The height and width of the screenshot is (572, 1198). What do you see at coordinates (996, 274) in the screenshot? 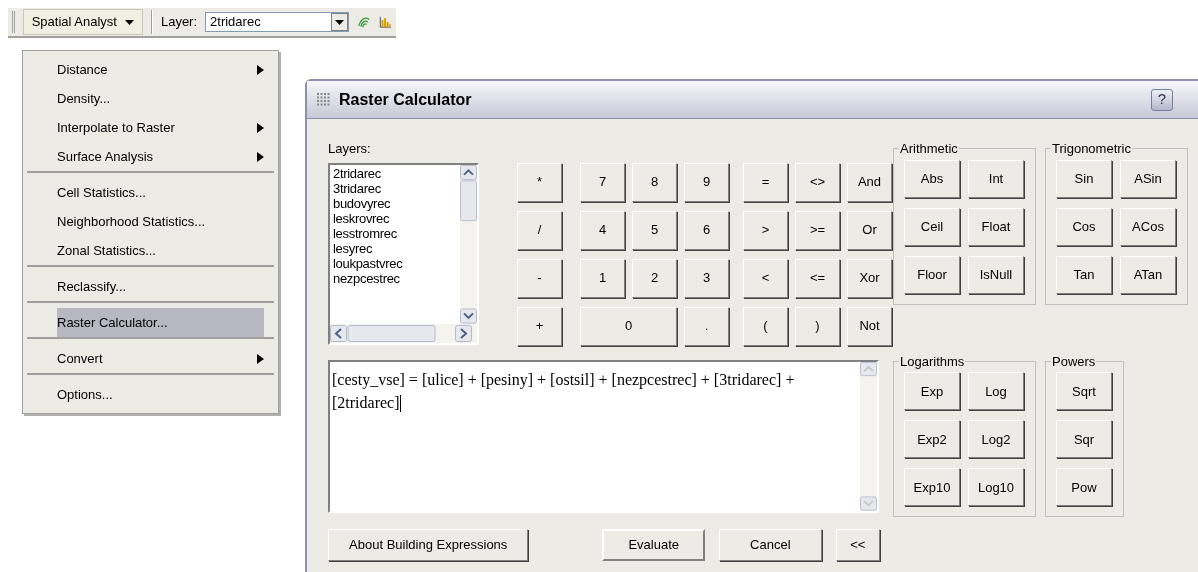
I see `function-button: IsNull` at bounding box center [996, 274].